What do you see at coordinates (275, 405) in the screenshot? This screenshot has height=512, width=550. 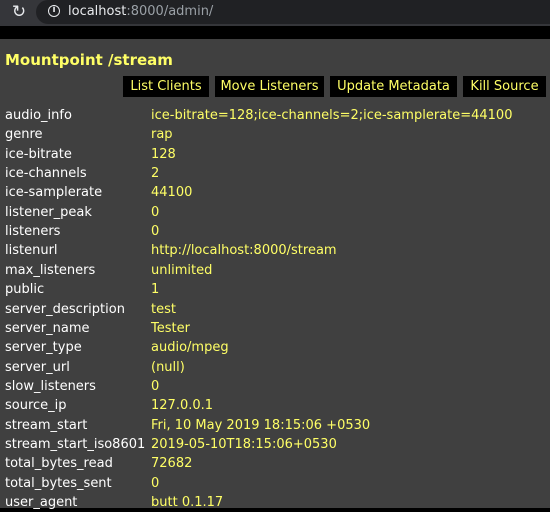 I see `stat-row-source-ip: source_ip 127.0.0.1` at bounding box center [275, 405].